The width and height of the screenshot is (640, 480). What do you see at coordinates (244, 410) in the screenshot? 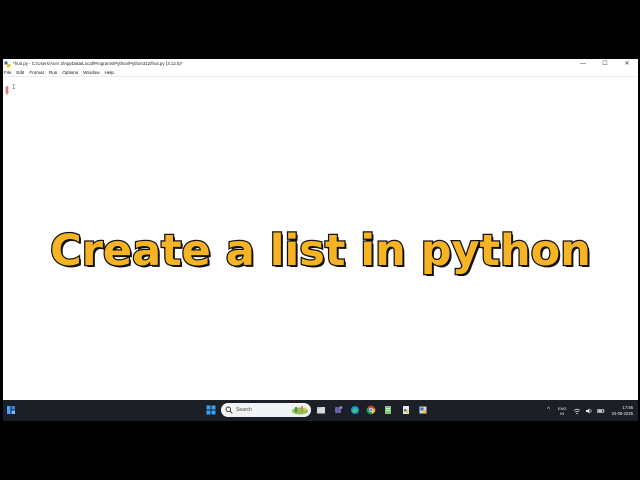
I see `search-label: Search` at bounding box center [244, 410].